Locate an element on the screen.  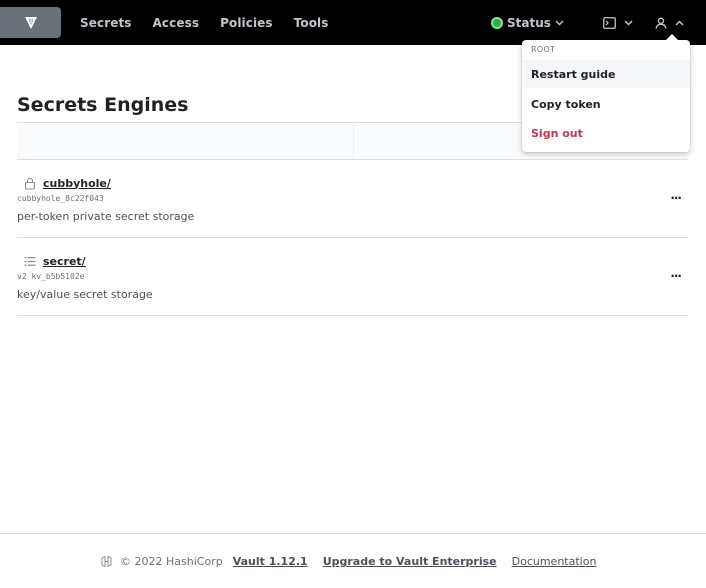
menu-item-sign-out: Sign out is located at coordinates (606, 133).